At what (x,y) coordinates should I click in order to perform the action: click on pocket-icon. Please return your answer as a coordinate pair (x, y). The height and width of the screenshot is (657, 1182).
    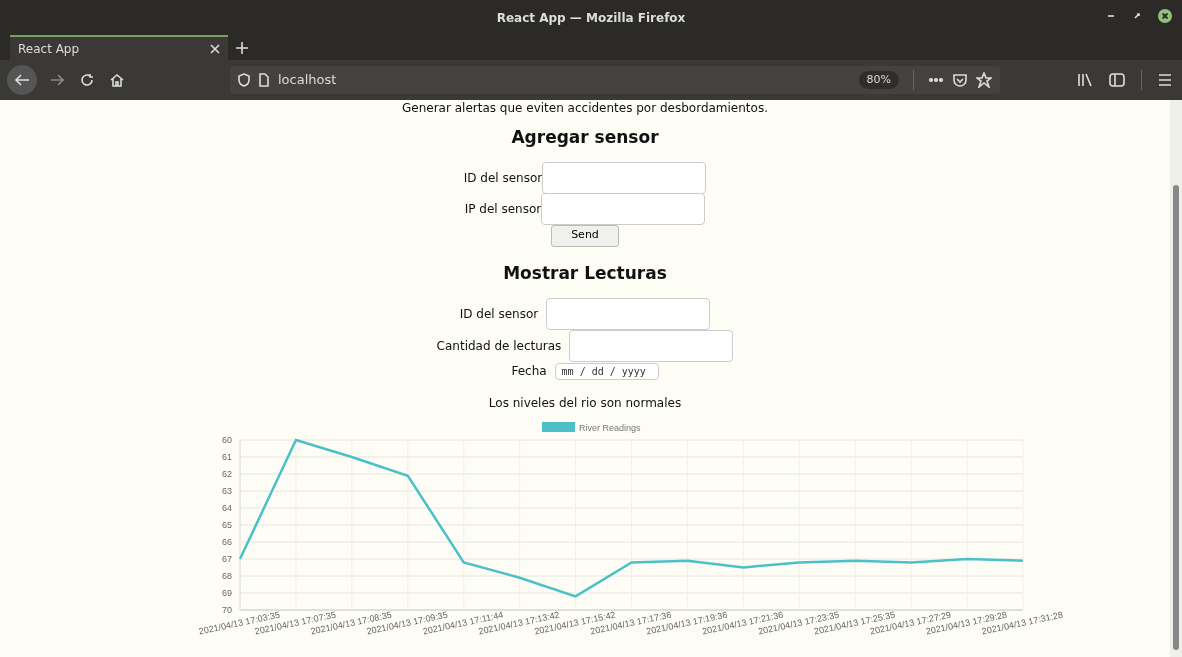
    Looking at the image, I should click on (960, 80).